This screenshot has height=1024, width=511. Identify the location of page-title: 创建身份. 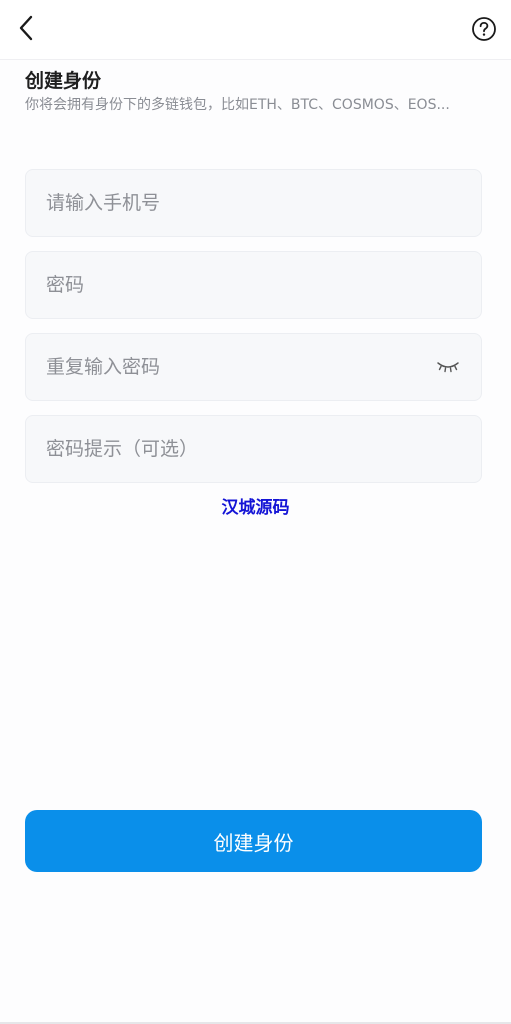
(63, 81).